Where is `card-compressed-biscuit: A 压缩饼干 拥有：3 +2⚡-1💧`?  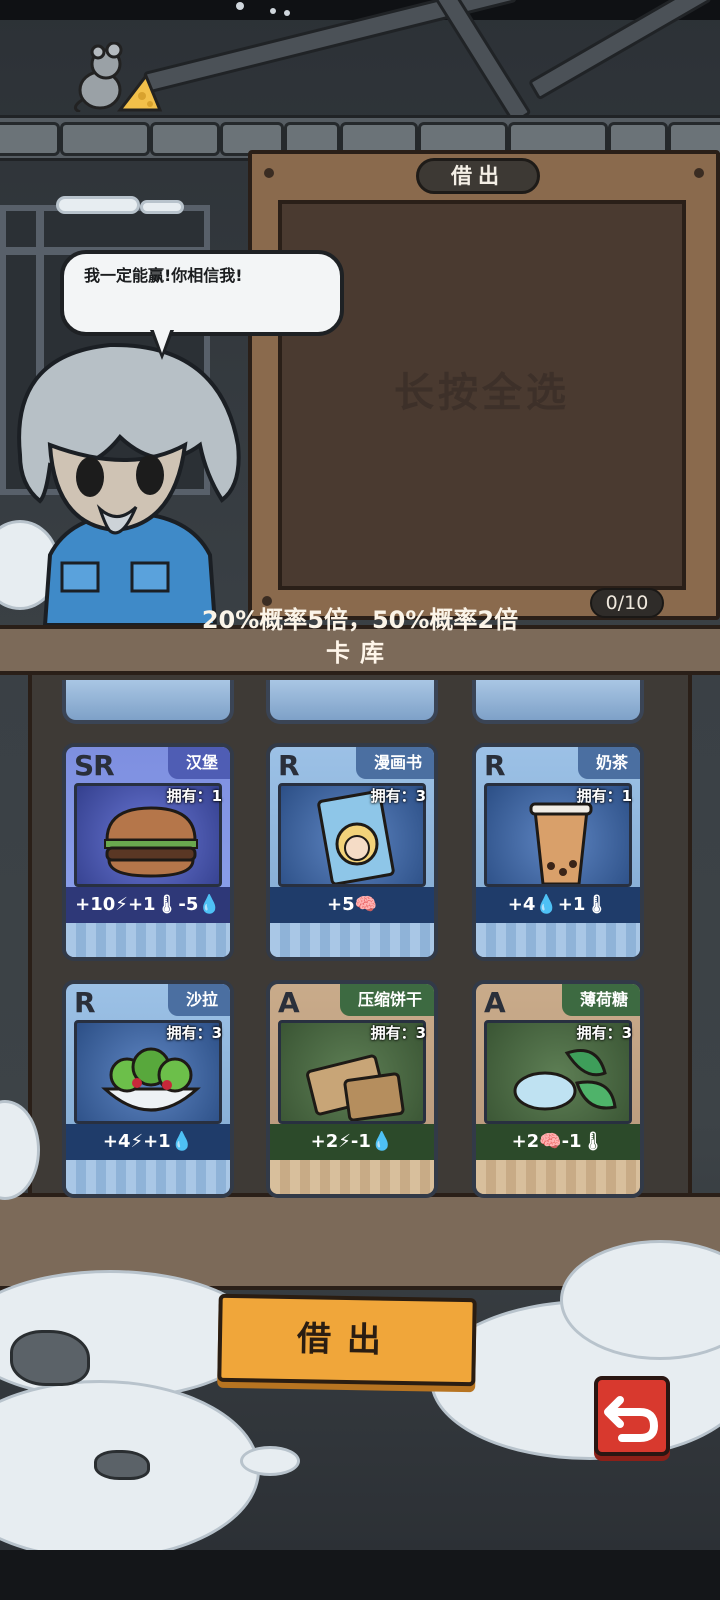 card-compressed-biscuit: A 压缩饼干 拥有：3 +2⚡-1💧 is located at coordinates (352, 1089).